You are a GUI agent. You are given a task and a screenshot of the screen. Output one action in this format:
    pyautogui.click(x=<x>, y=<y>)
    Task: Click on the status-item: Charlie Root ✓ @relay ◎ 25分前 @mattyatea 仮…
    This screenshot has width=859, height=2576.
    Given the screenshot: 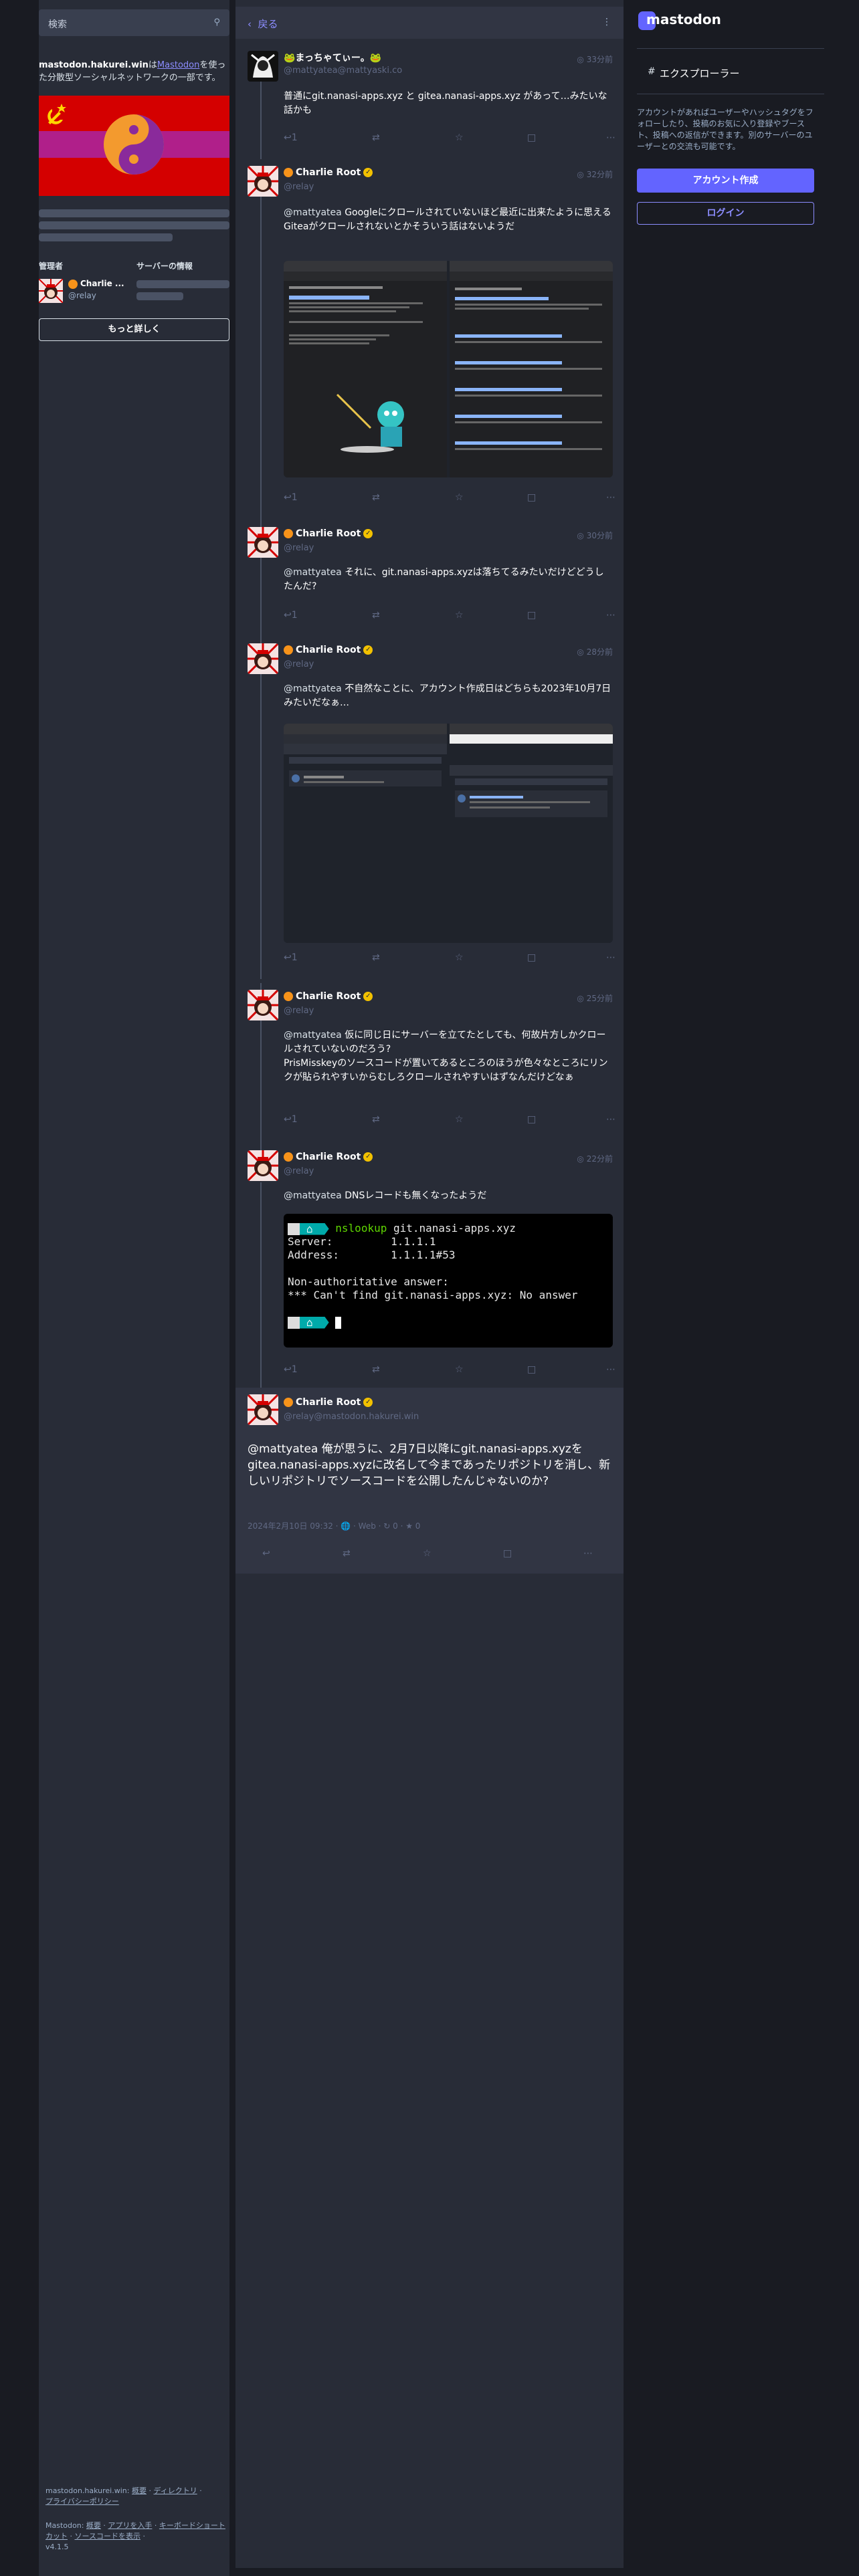 What is the action you would take?
    pyautogui.click(x=429, y=1063)
    